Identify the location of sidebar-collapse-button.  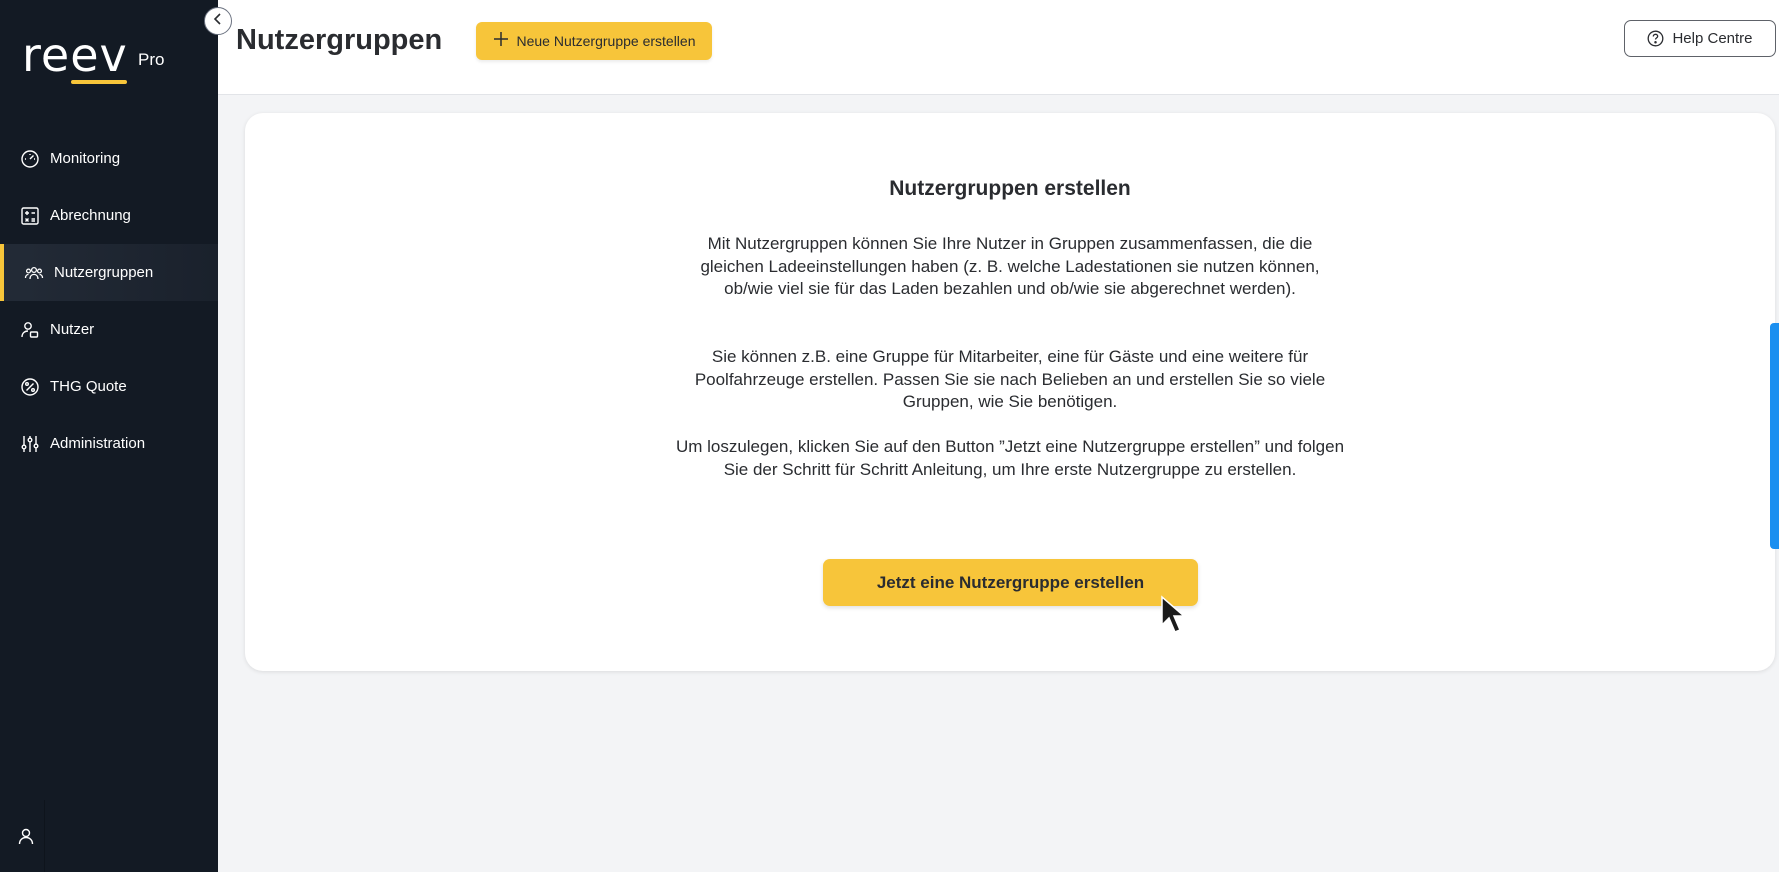
(218, 21).